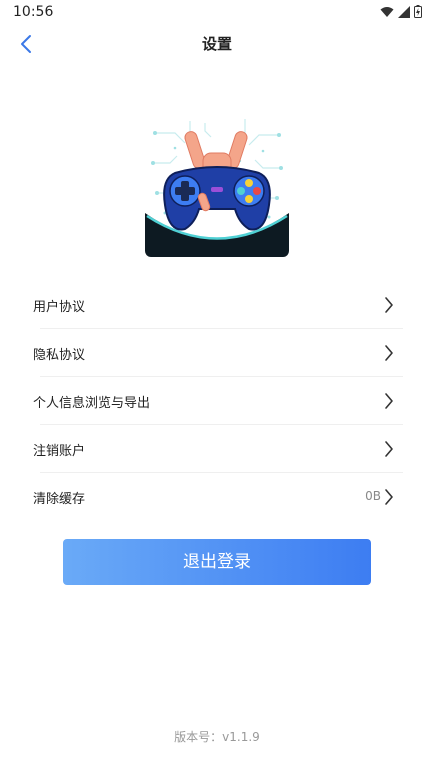  What do you see at coordinates (387, 11) in the screenshot?
I see `wifi-icon` at bounding box center [387, 11].